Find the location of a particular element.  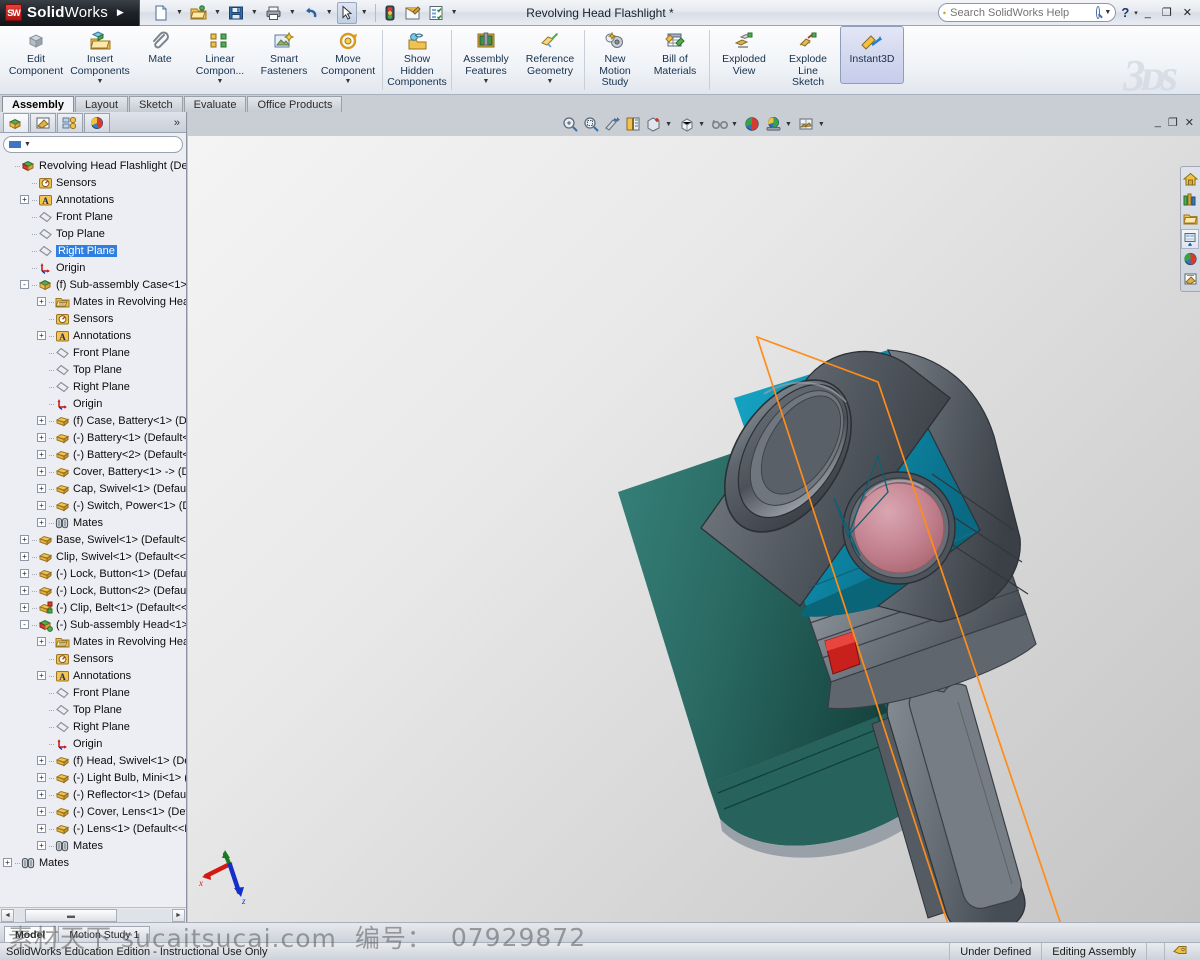

ribbon-mate: Mate is located at coordinates (160, 59).